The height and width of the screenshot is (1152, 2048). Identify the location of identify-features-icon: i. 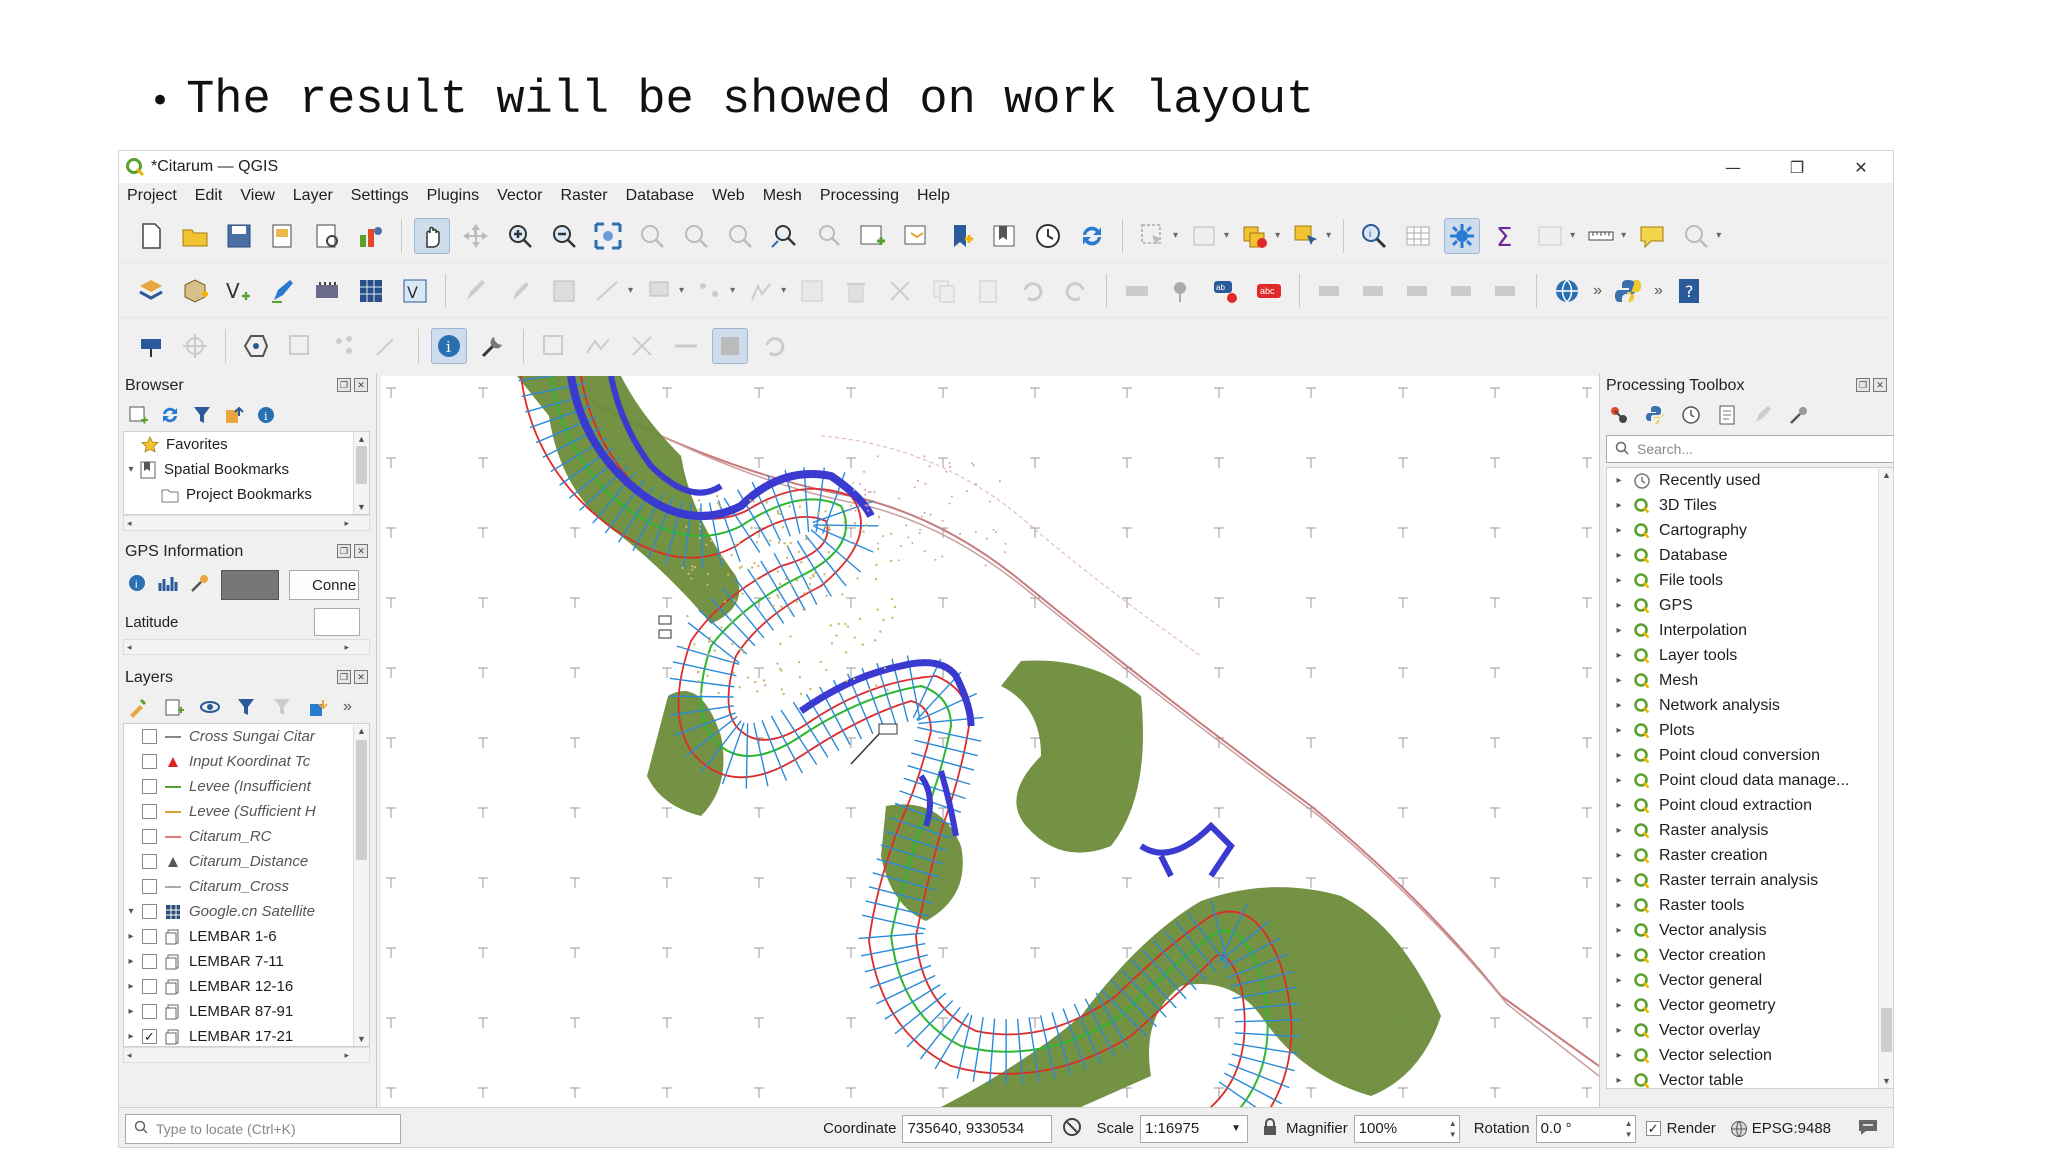
(449, 346).